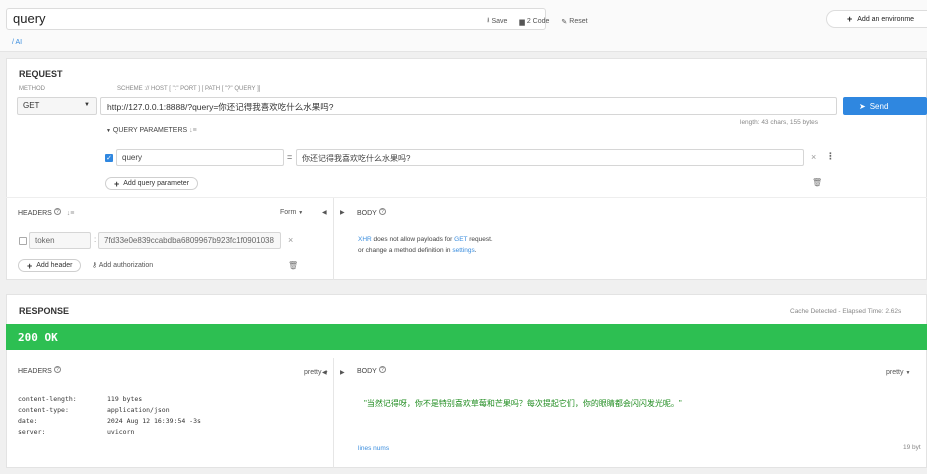 The height and width of the screenshot is (474, 927). Describe the element at coordinates (862, 106) in the screenshot. I see `paper-plane-icon: ➤` at that location.